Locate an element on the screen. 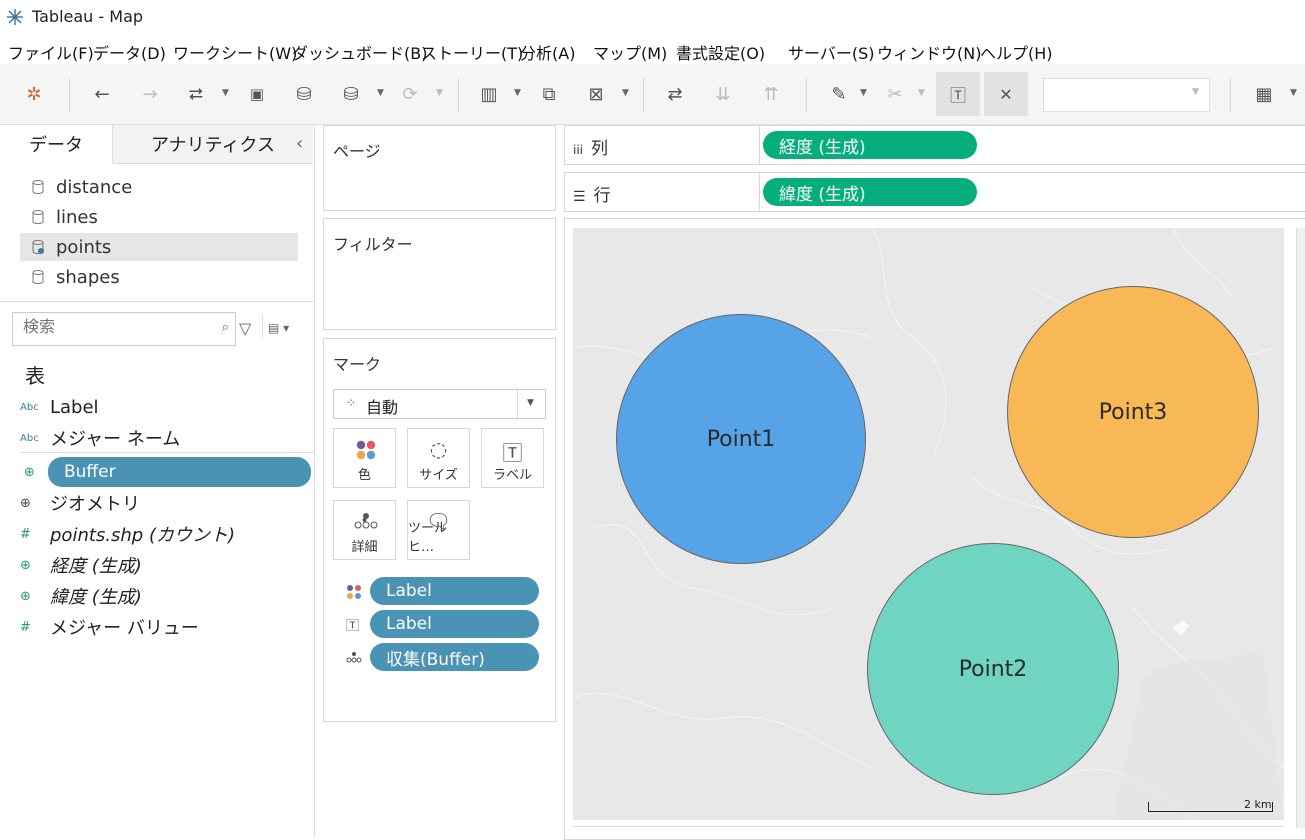  color-icon is located at coordinates (354, 592).